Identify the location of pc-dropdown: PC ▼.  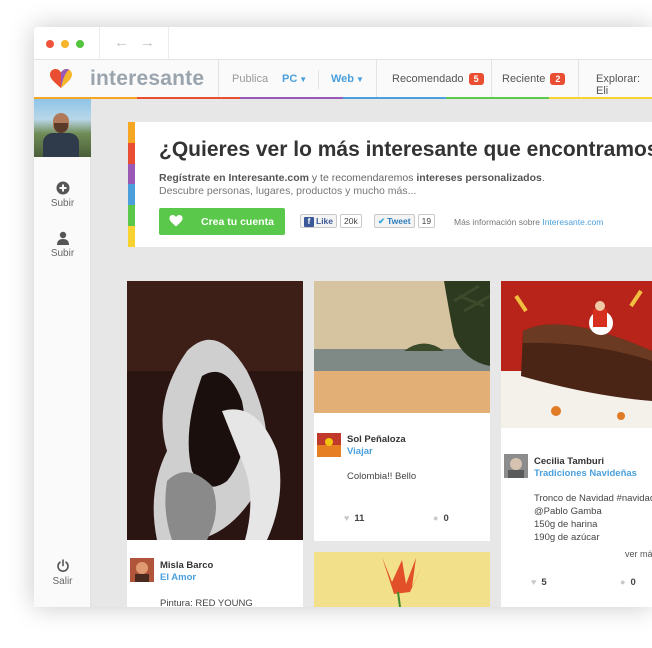
(294, 79).